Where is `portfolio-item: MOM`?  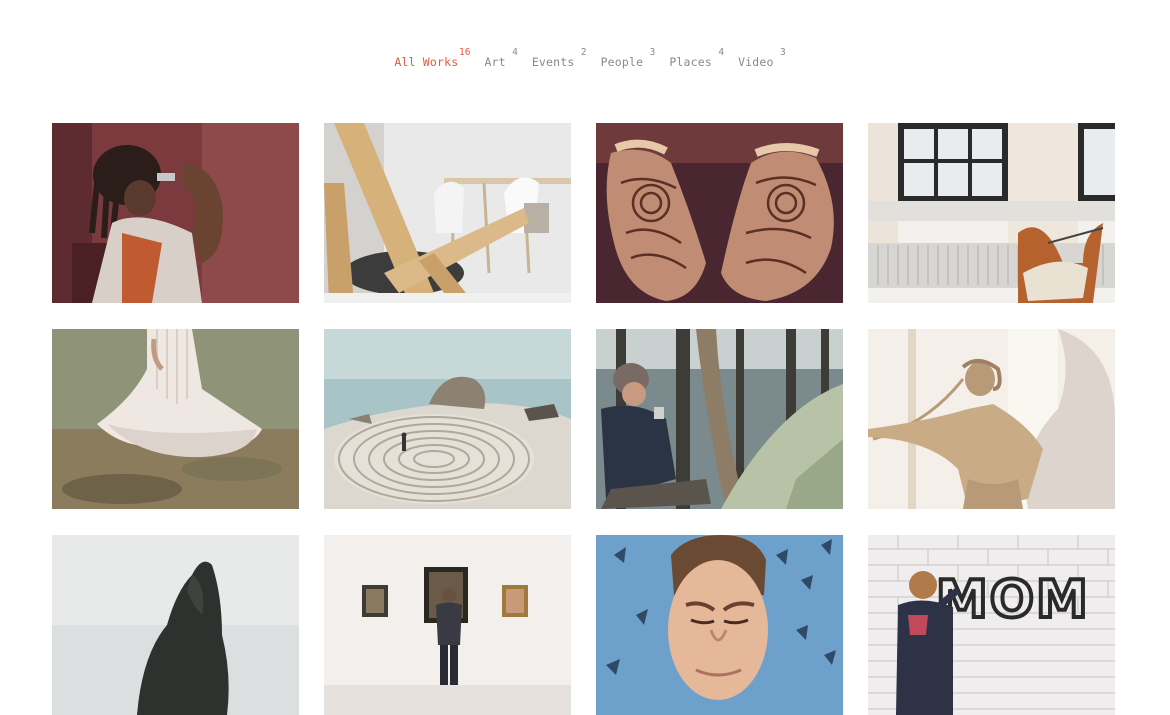 portfolio-item: MOM is located at coordinates (991, 625).